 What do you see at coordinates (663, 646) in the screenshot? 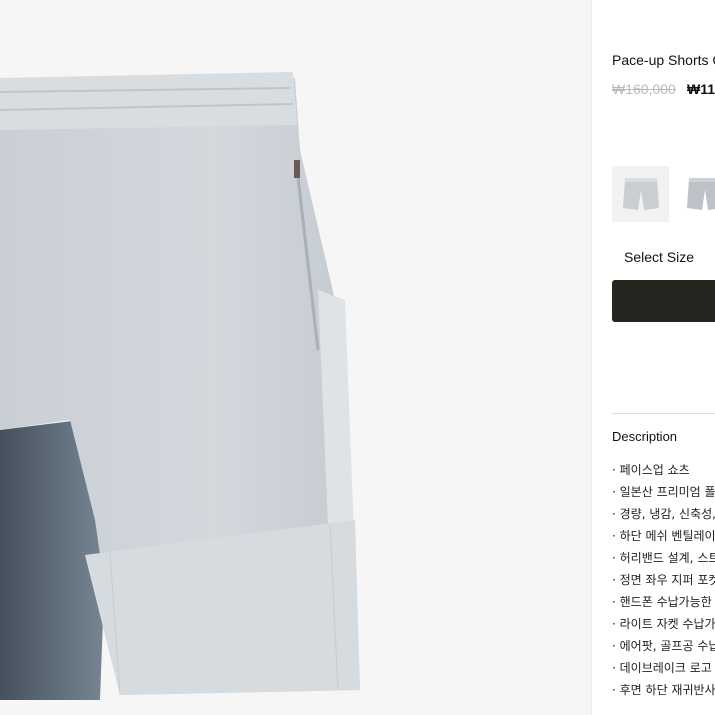
I see `description-item: · 에어팟, 골프공 수납` at bounding box center [663, 646].